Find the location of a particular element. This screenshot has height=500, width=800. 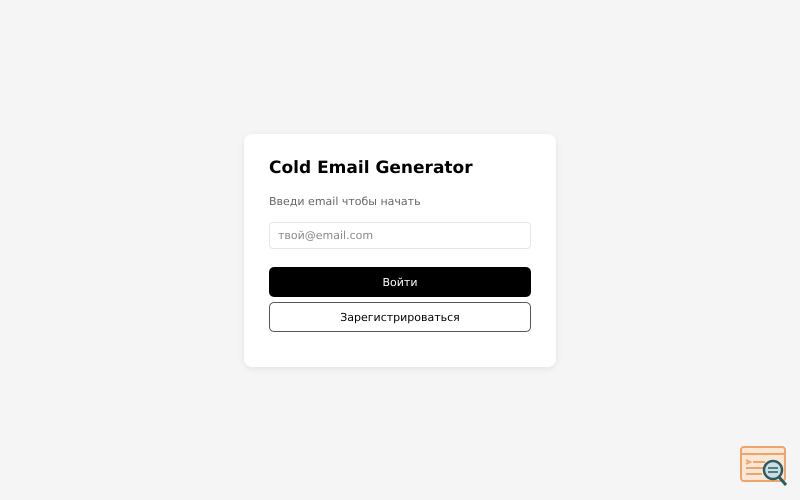

card-subtitle: Введи email чтобы начать is located at coordinates (345, 201).